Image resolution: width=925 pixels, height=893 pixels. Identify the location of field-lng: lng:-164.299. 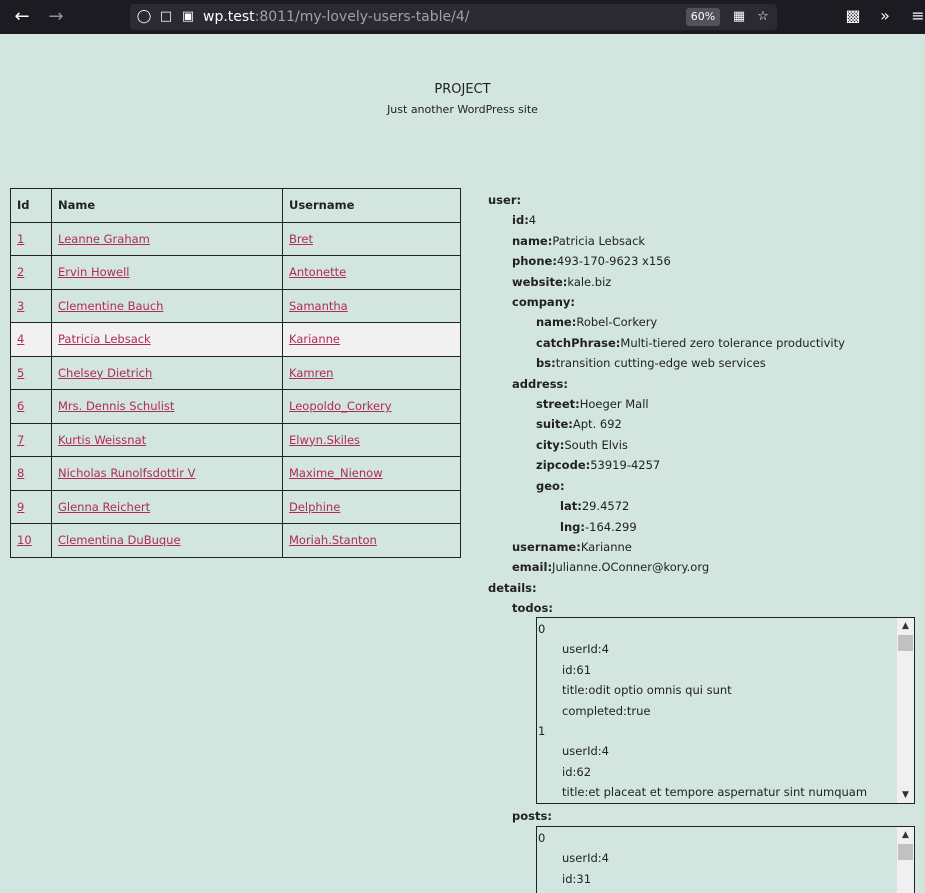
(598, 526).